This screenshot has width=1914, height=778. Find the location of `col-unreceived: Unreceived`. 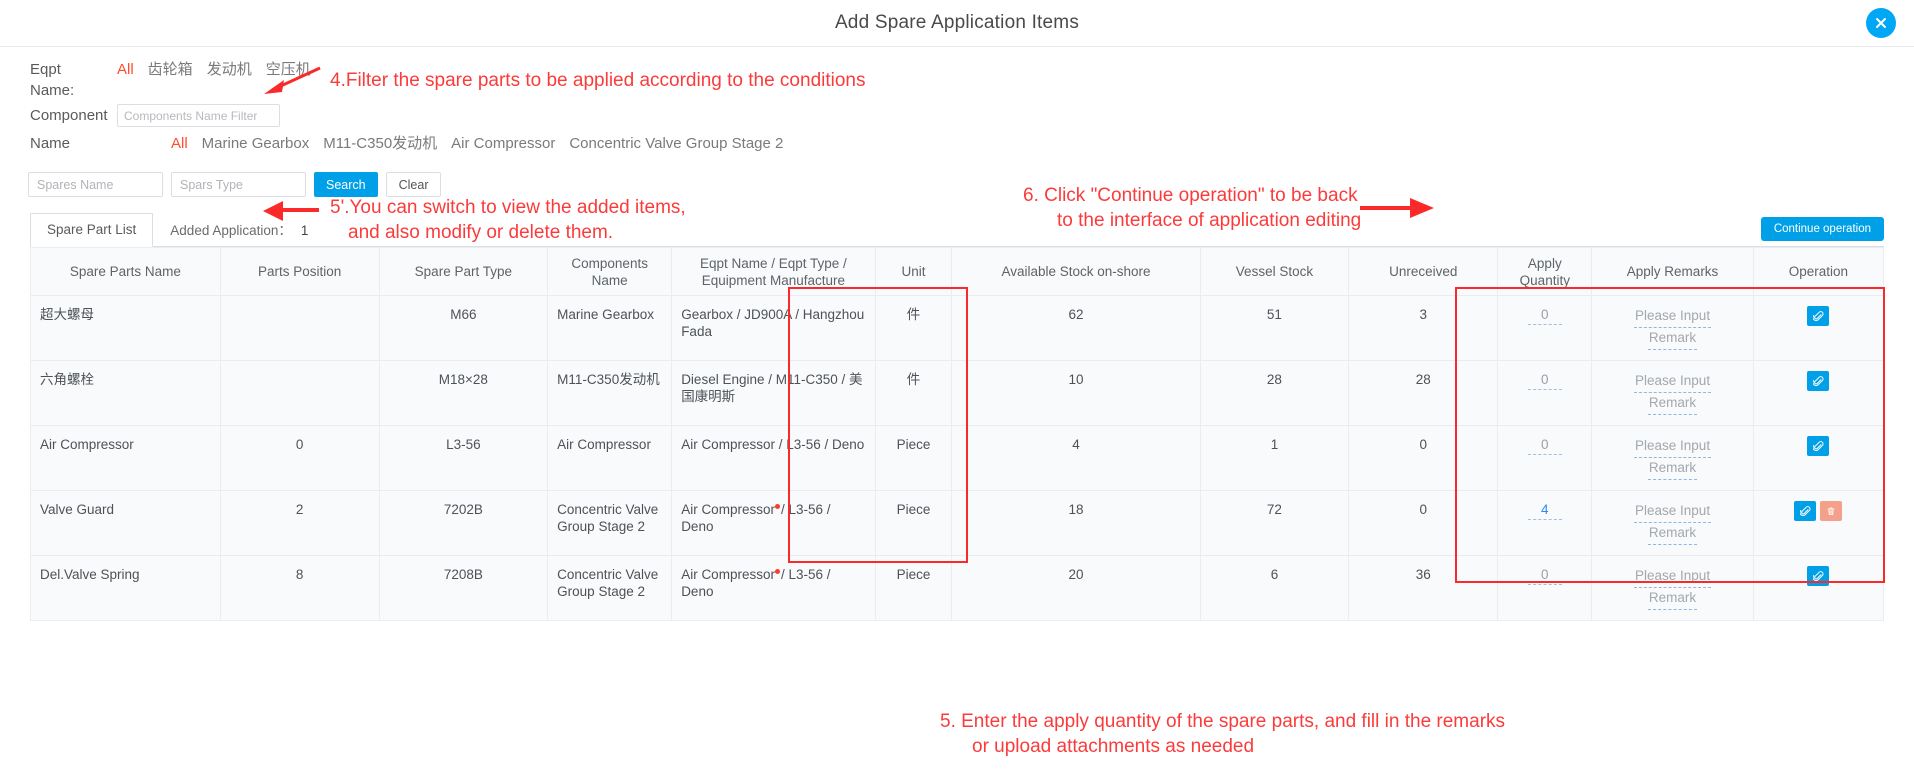

col-unreceived: Unreceived is located at coordinates (1423, 271).